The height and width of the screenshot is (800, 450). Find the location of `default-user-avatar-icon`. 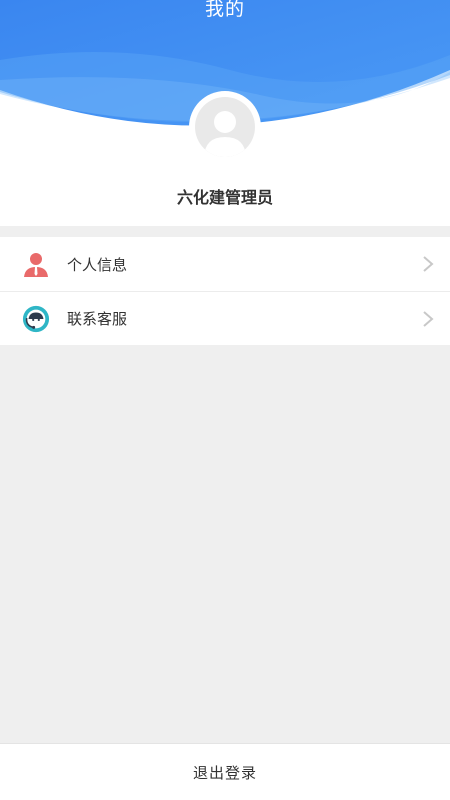

default-user-avatar-icon is located at coordinates (225, 127).